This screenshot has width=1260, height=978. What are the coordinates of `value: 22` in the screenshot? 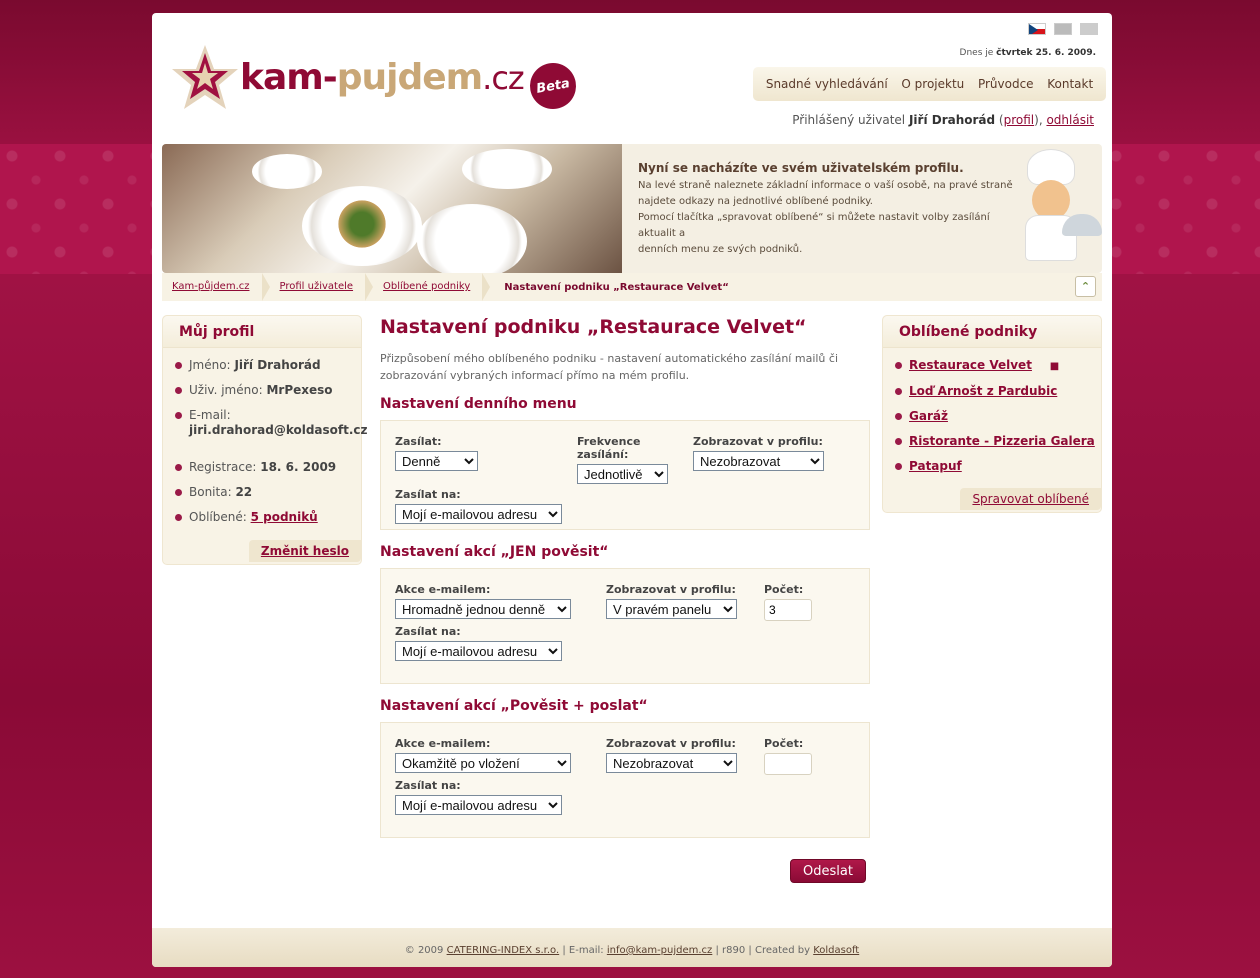 It's located at (244, 492).